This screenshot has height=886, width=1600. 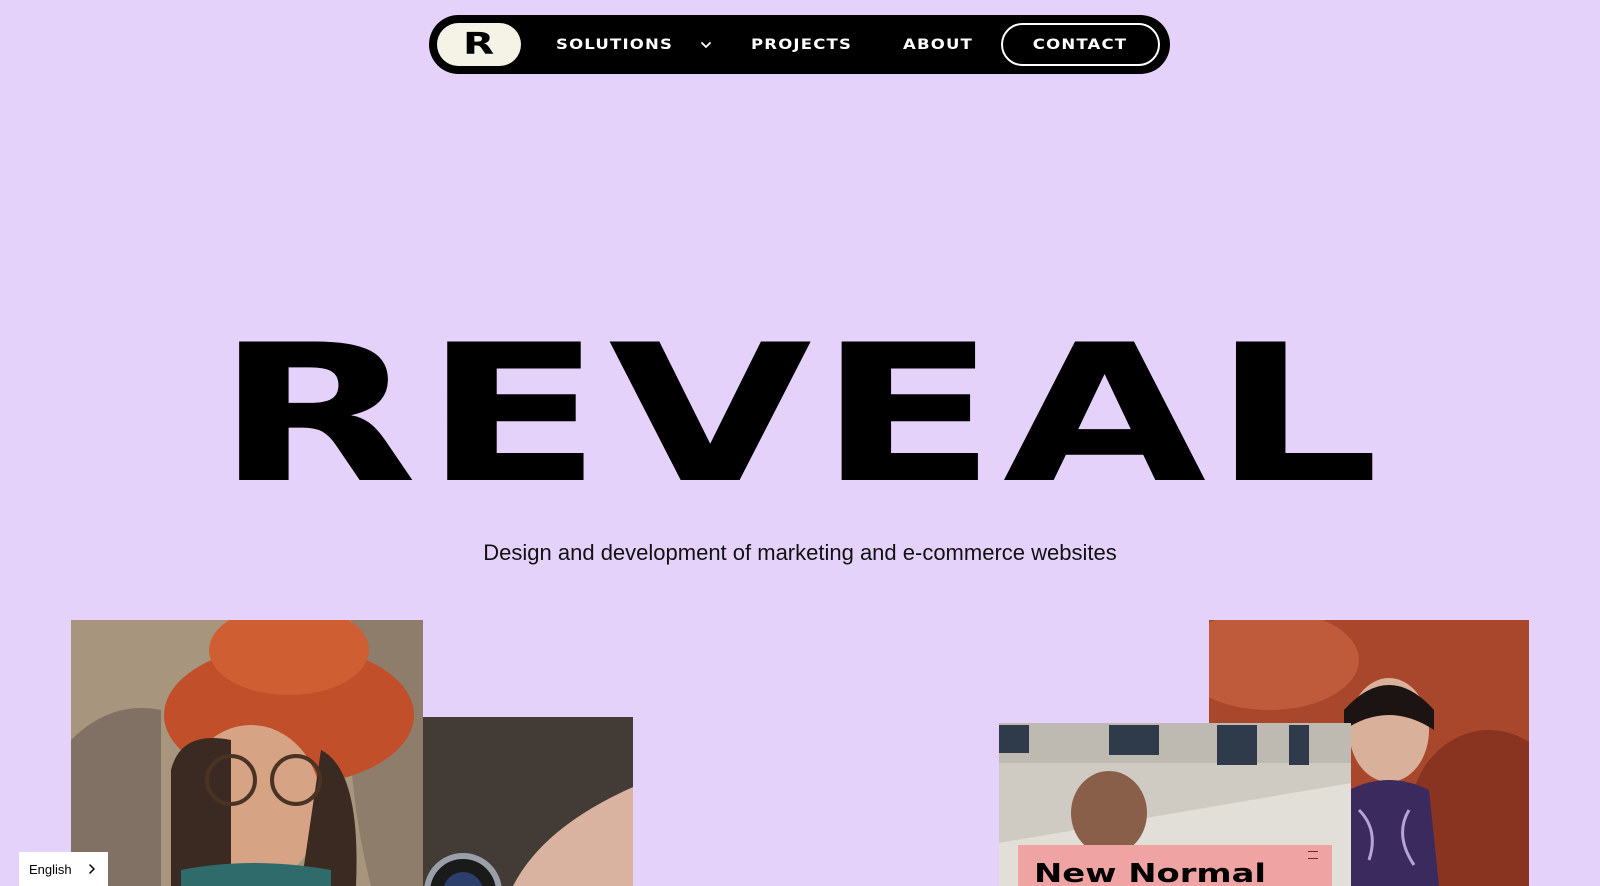 I want to click on nav-item-solutions: SOLUTIONS, so click(x=633, y=44).